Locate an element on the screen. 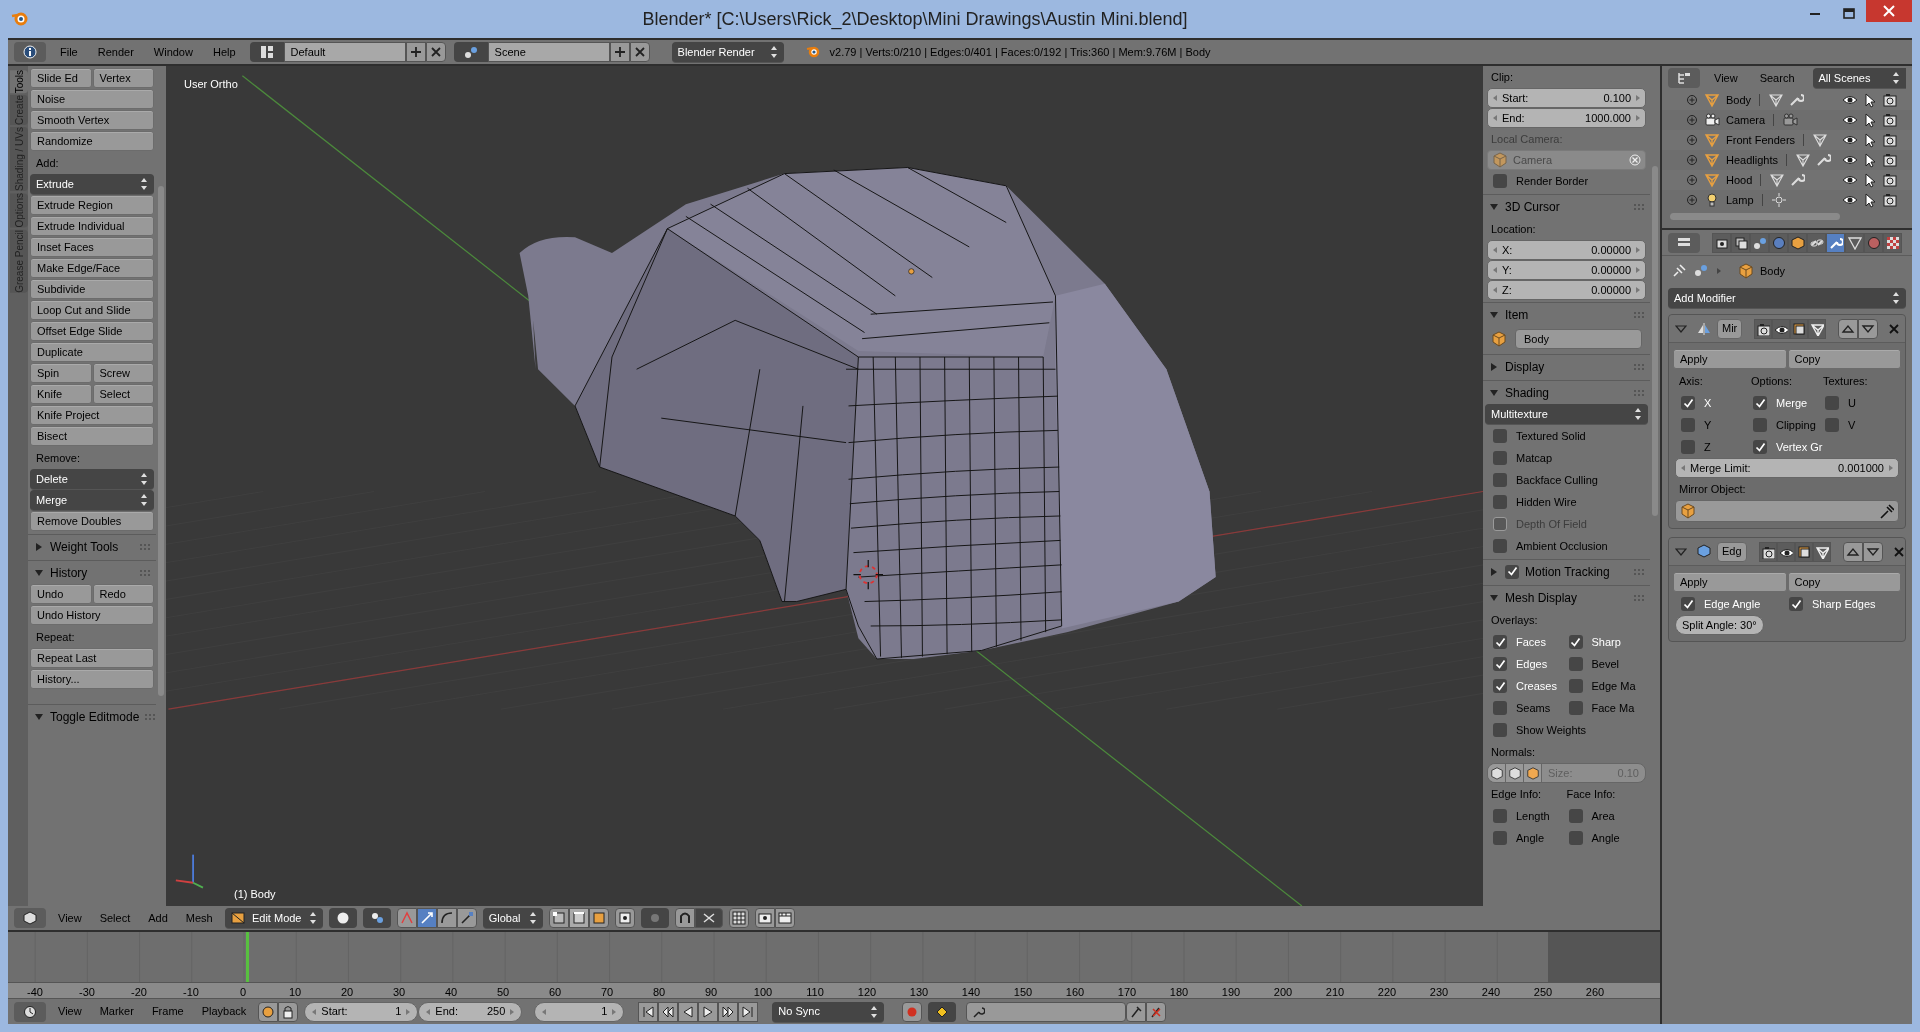  number-field: Z: 0.00000 is located at coordinates (1566, 290).